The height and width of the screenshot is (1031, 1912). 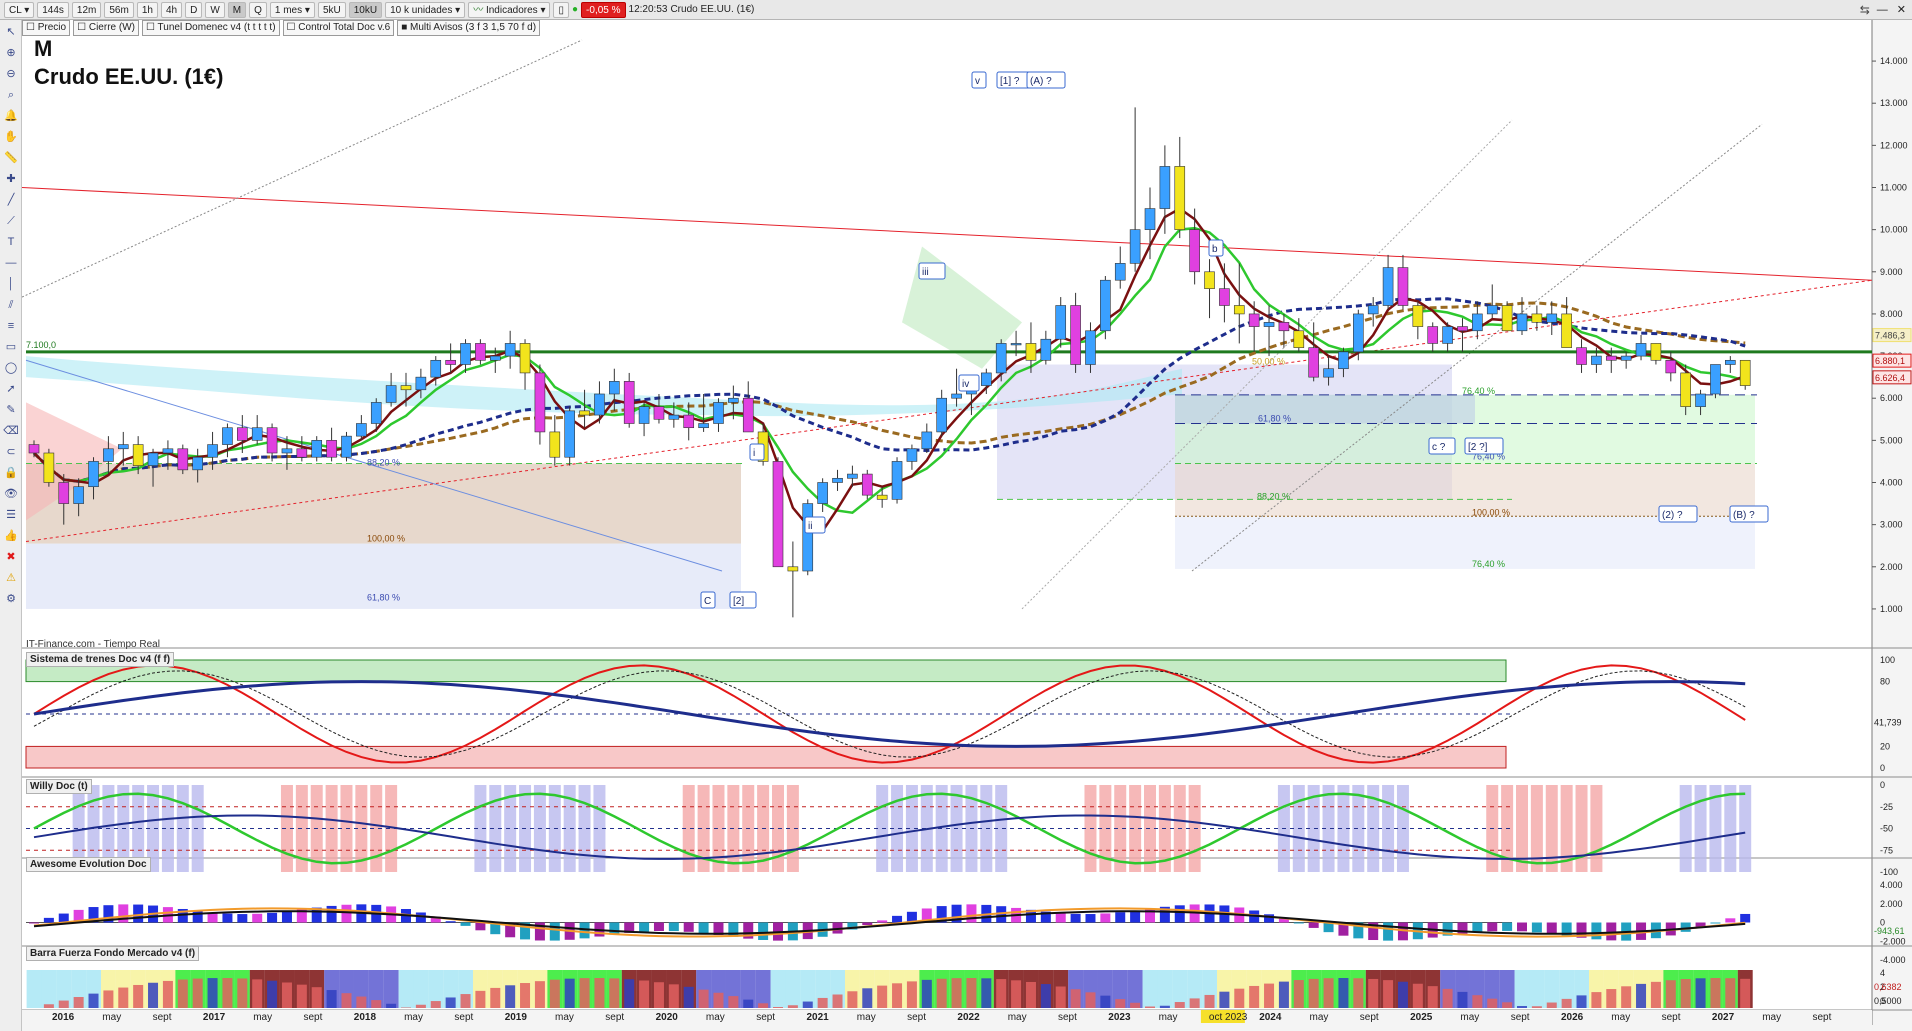 I want to click on indicator-chip-avisos: ■ Multi Avisos (3 f 3 1,5 70 f d), so click(x=469, y=28).